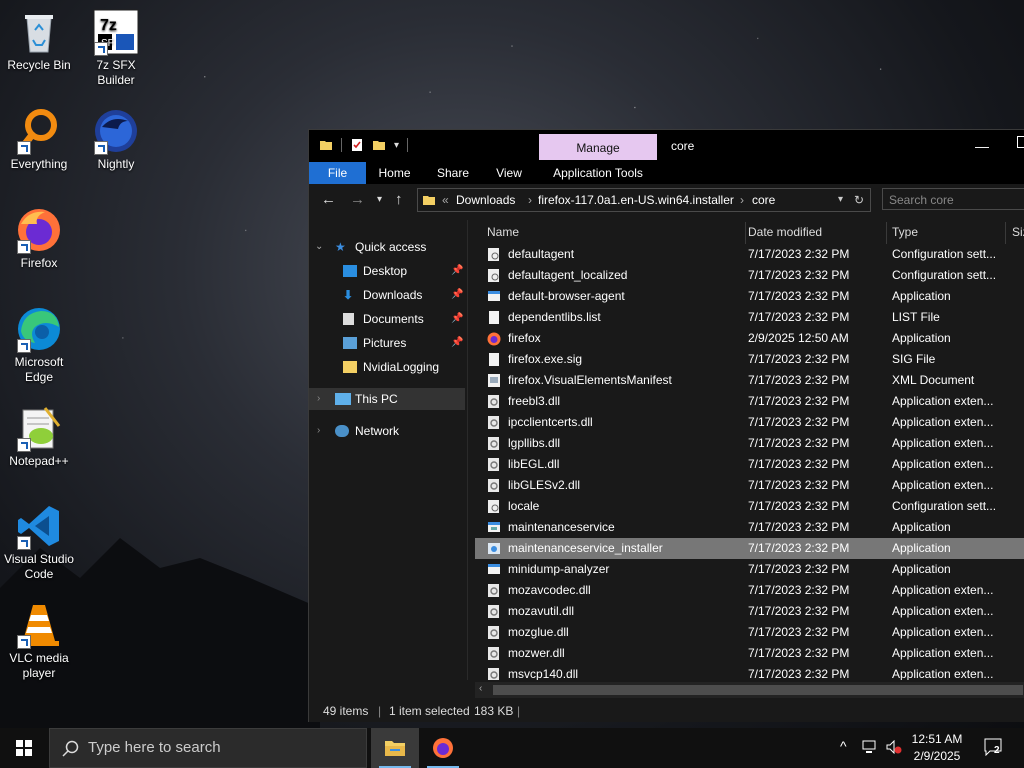 The width and height of the screenshot is (1024, 768). What do you see at coordinates (399, 199) in the screenshot?
I see `up-arrow-icon: ↑` at bounding box center [399, 199].